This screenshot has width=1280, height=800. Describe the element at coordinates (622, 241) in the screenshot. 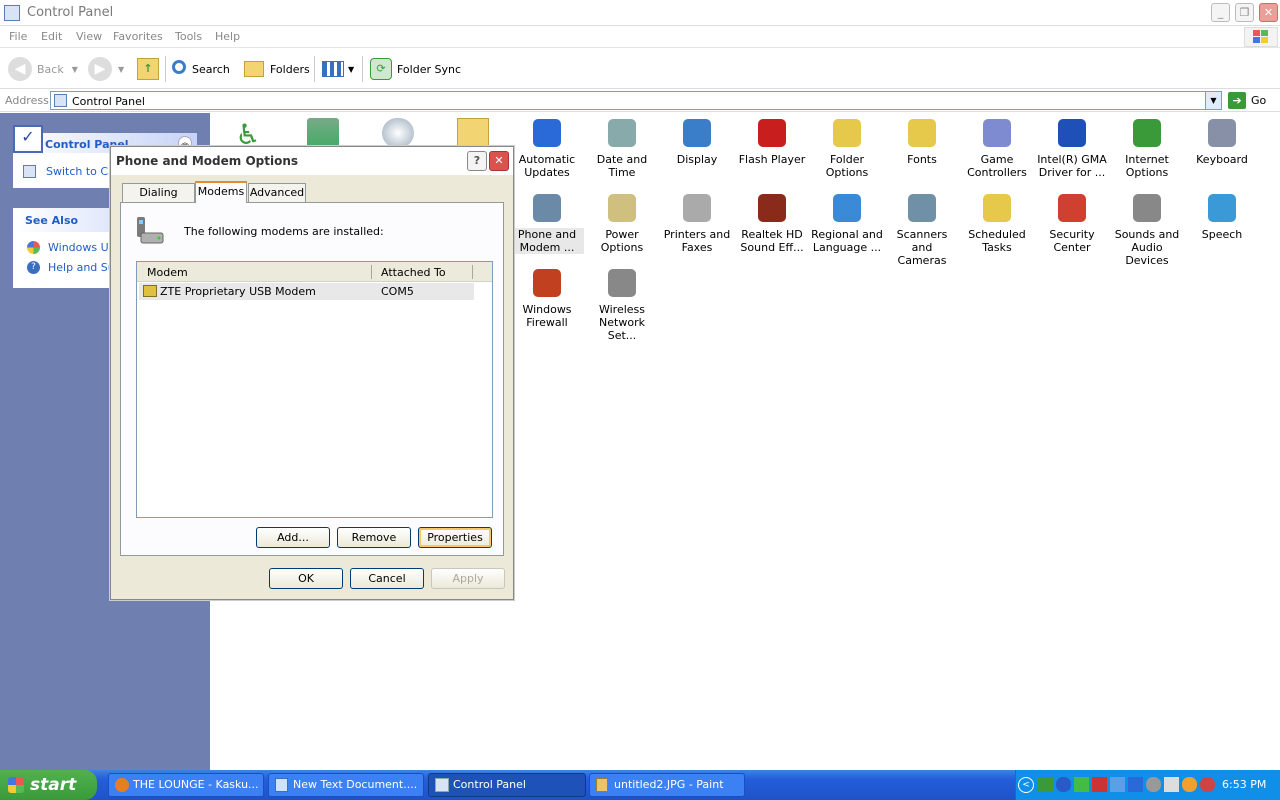

I see `cp-item-label: Power Options` at that location.